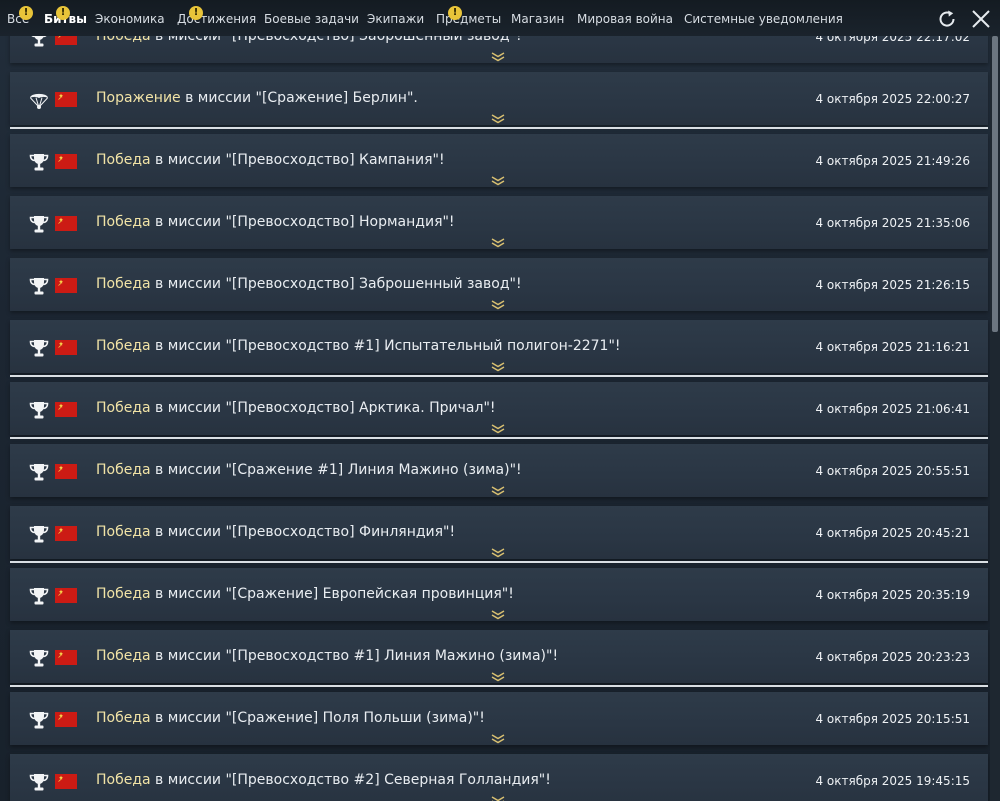 Image resolution: width=1000 pixels, height=801 pixels. Describe the element at coordinates (892, 533) in the screenshot. I see `timestamp: 4 октября 2025 20:45:21` at that location.